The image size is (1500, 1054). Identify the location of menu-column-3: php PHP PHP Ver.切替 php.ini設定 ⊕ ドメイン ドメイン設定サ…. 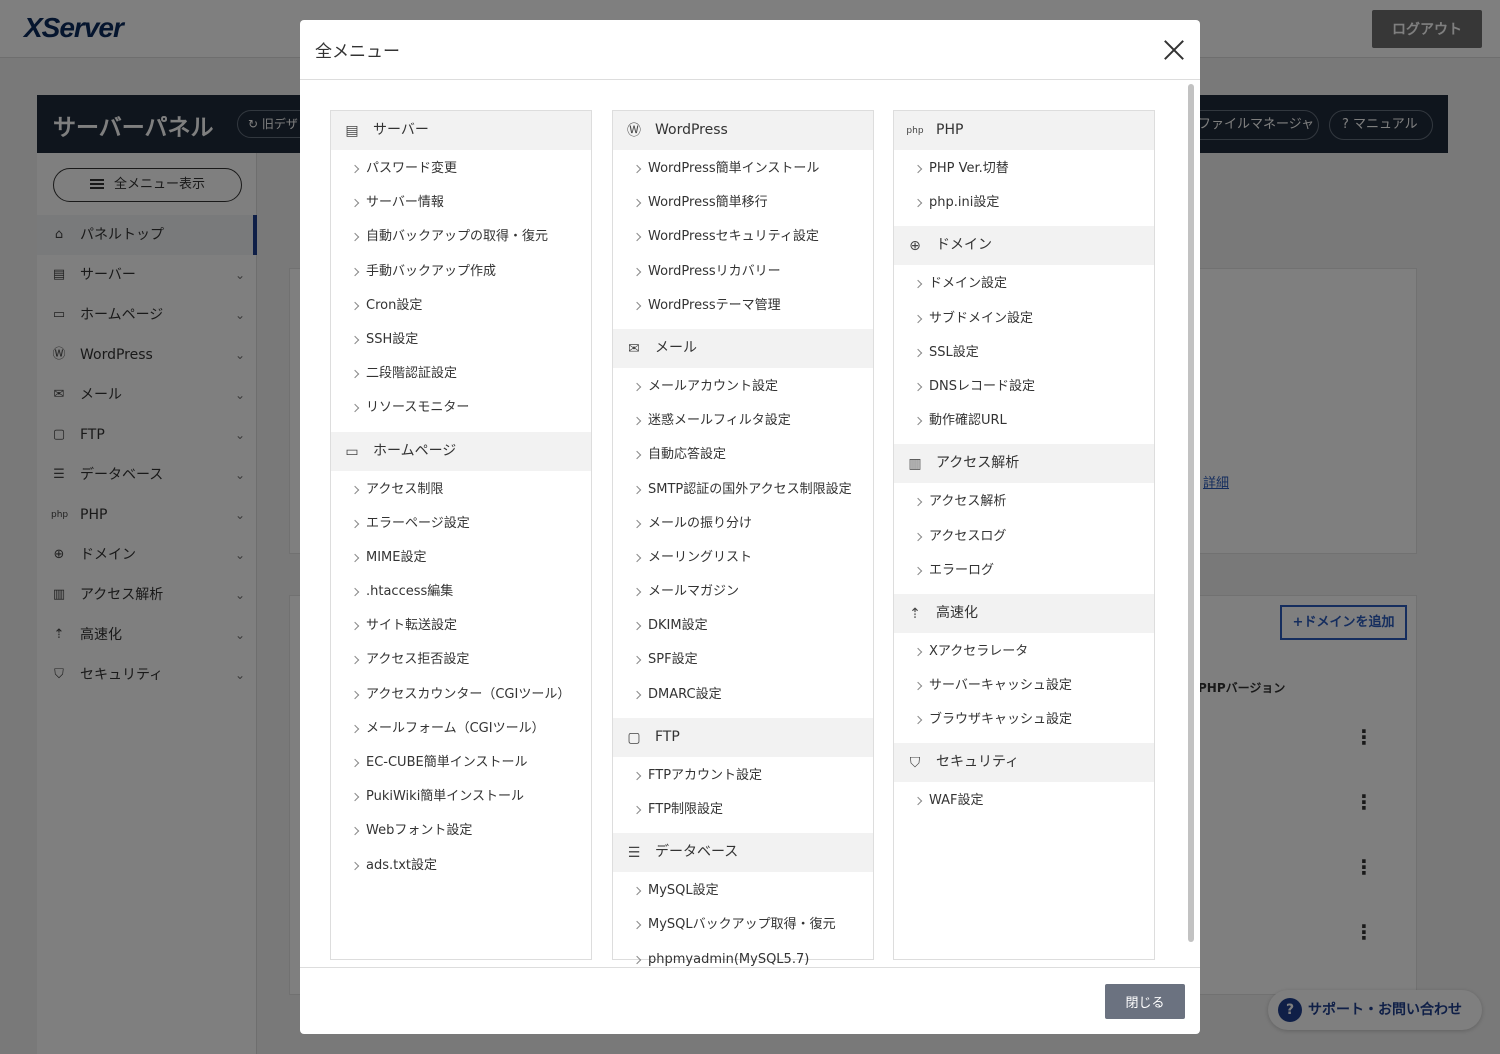
(1024, 535).